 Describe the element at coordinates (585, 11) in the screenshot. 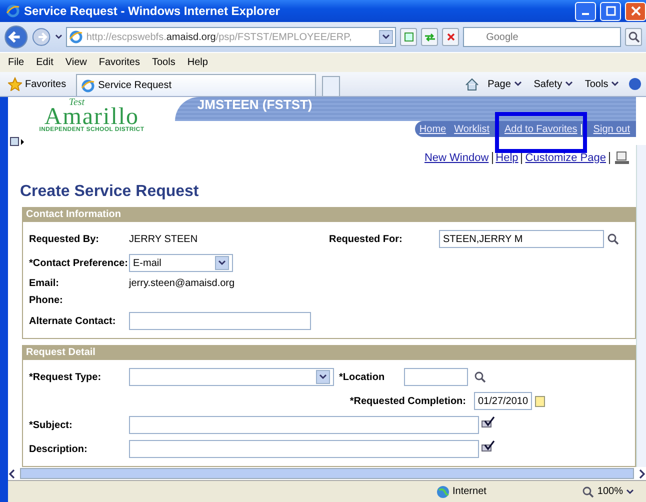

I see `minimize-button` at that location.